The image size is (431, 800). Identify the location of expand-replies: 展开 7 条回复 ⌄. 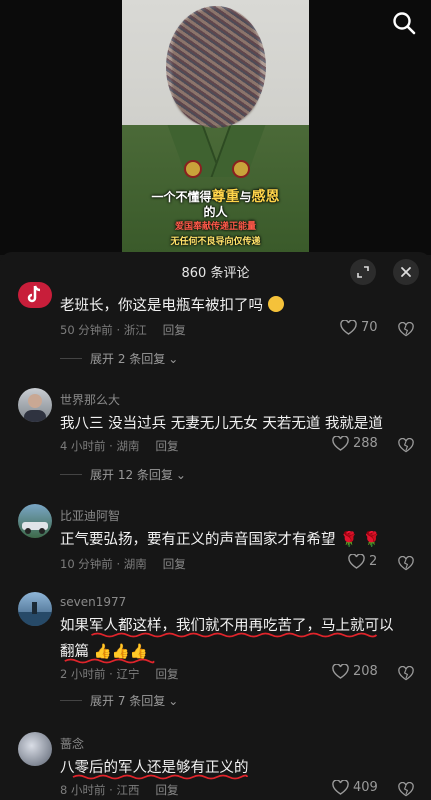
(119, 700).